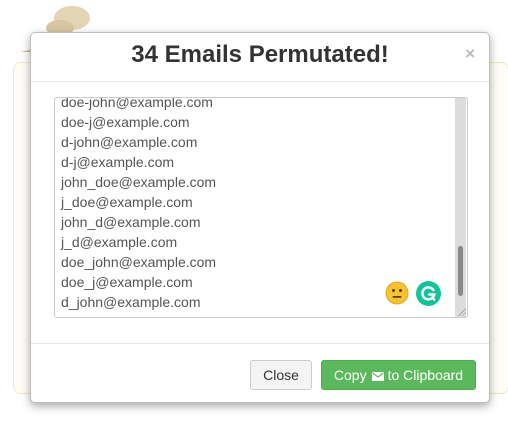 This screenshot has width=508, height=426. I want to click on dialog-title: 34 Emails Permutated!, so click(260, 54).